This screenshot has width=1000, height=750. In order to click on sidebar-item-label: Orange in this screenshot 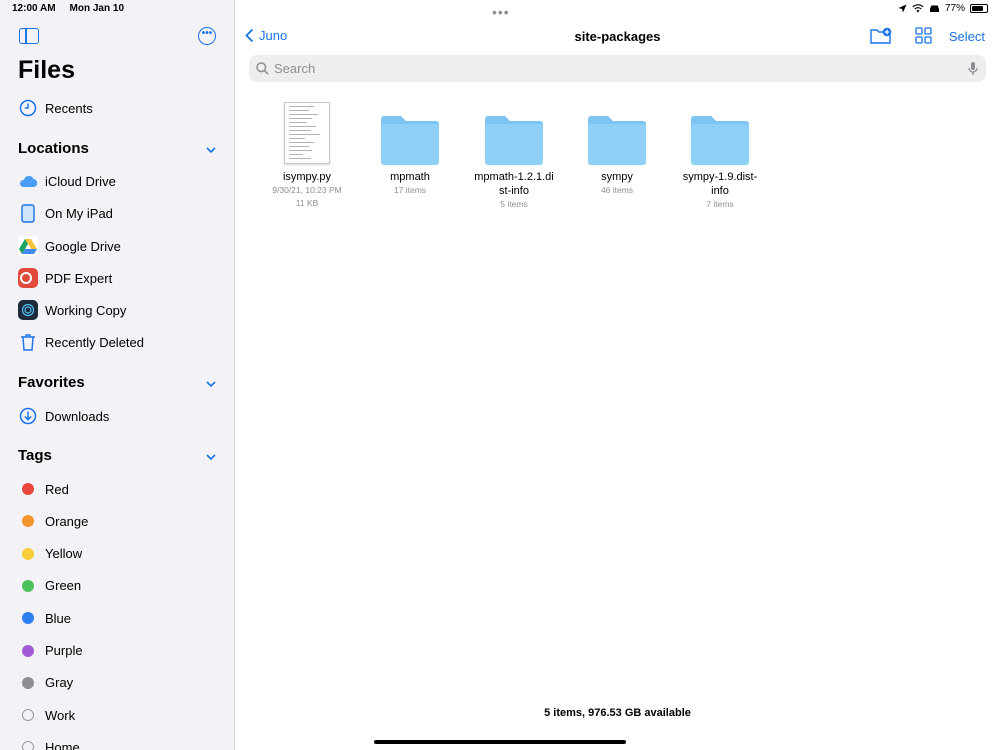, I will do `click(67, 521)`.